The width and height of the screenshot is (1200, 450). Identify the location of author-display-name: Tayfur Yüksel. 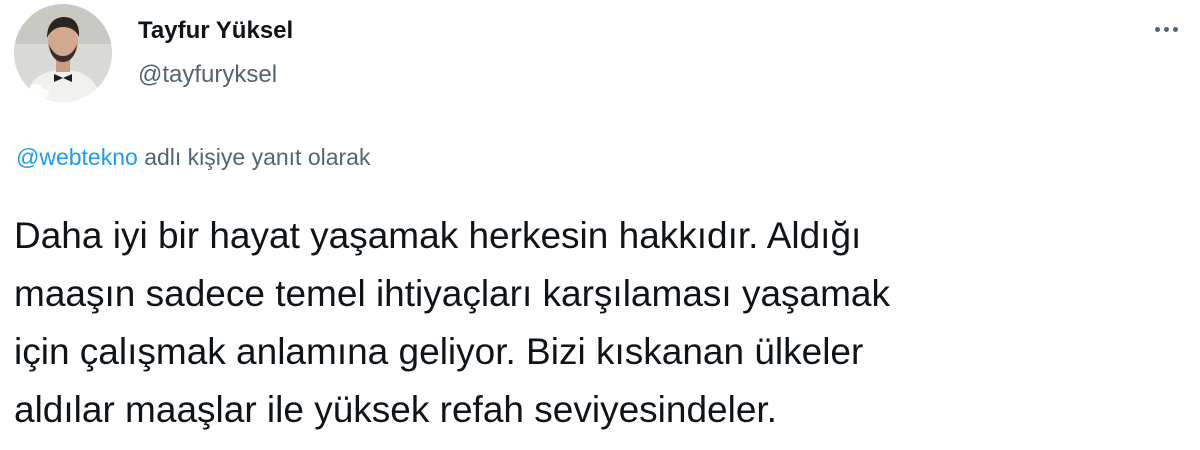
(215, 31).